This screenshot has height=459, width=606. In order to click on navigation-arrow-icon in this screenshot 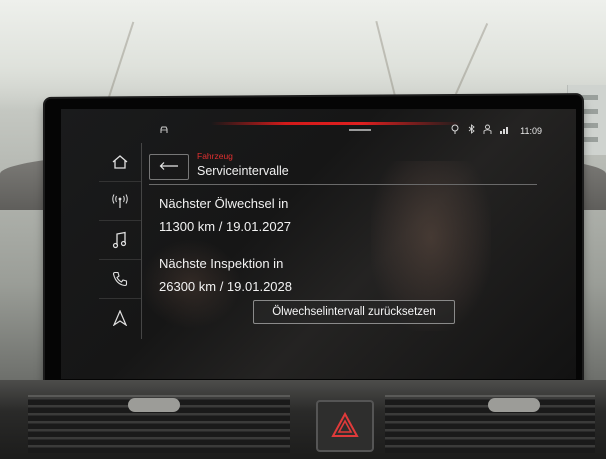, I will do `click(120, 318)`.